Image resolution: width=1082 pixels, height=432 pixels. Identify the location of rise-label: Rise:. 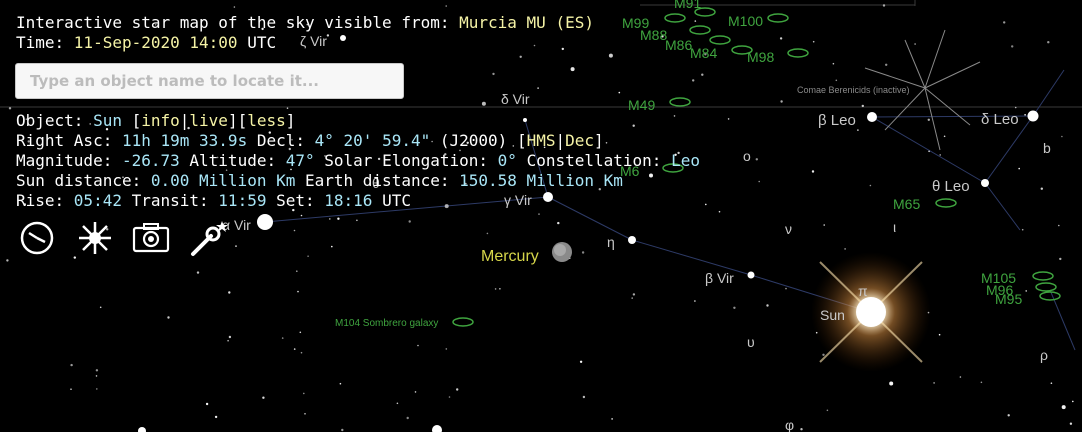
(45, 200).